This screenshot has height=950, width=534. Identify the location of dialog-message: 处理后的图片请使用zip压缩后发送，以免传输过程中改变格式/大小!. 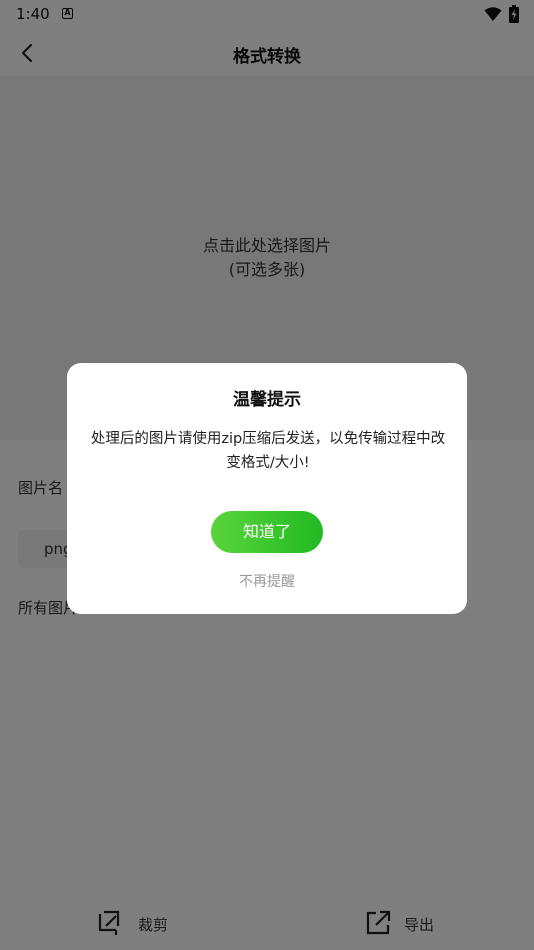
(268, 451).